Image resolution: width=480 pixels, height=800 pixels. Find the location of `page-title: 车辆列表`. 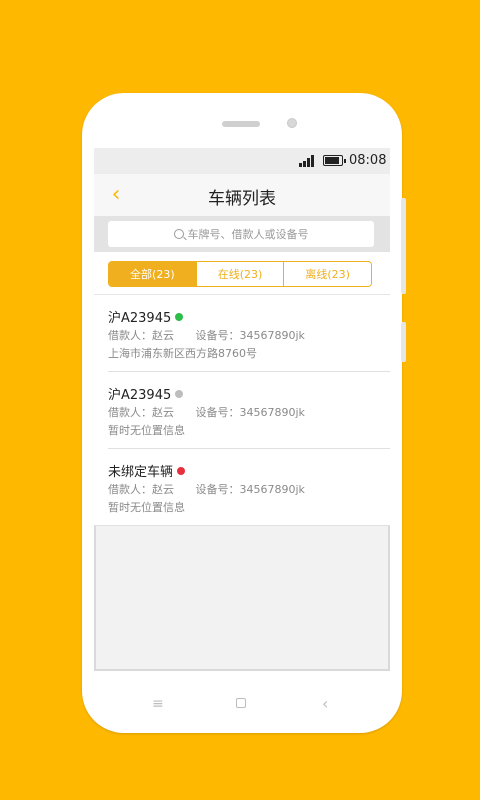

page-title: 车辆列表 is located at coordinates (242, 199).